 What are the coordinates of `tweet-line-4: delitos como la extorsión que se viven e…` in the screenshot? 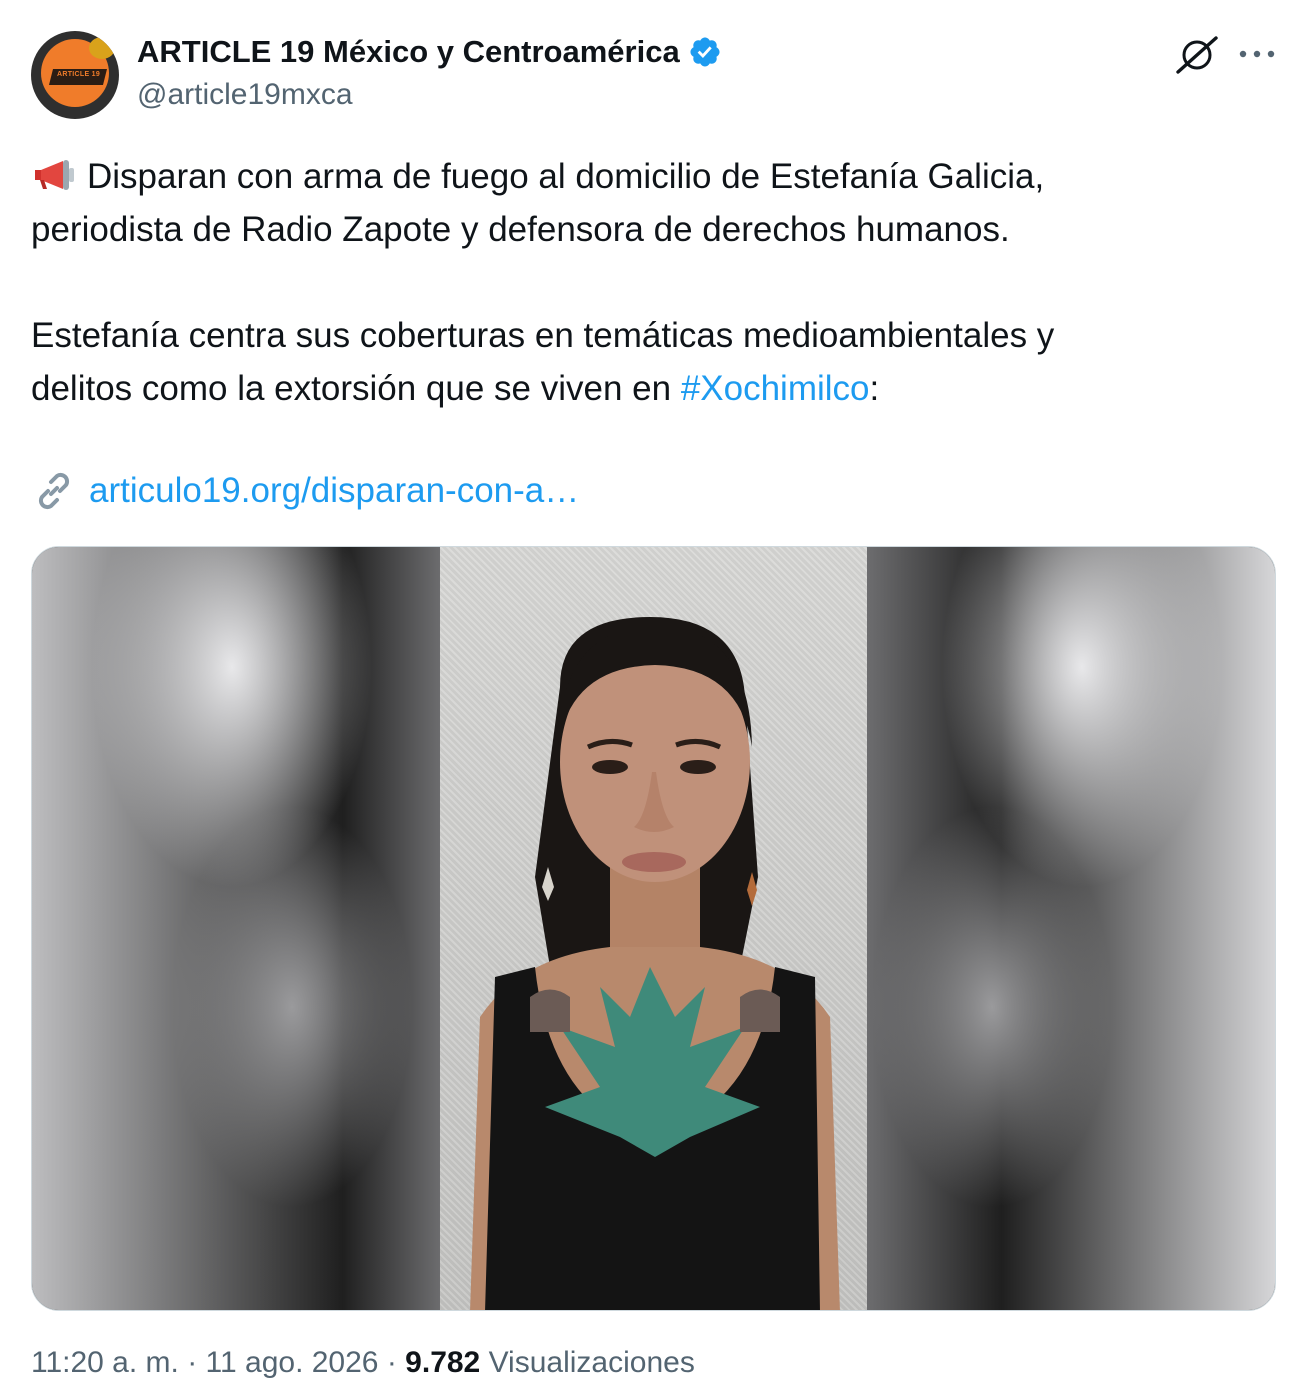 It's located at (651, 388).